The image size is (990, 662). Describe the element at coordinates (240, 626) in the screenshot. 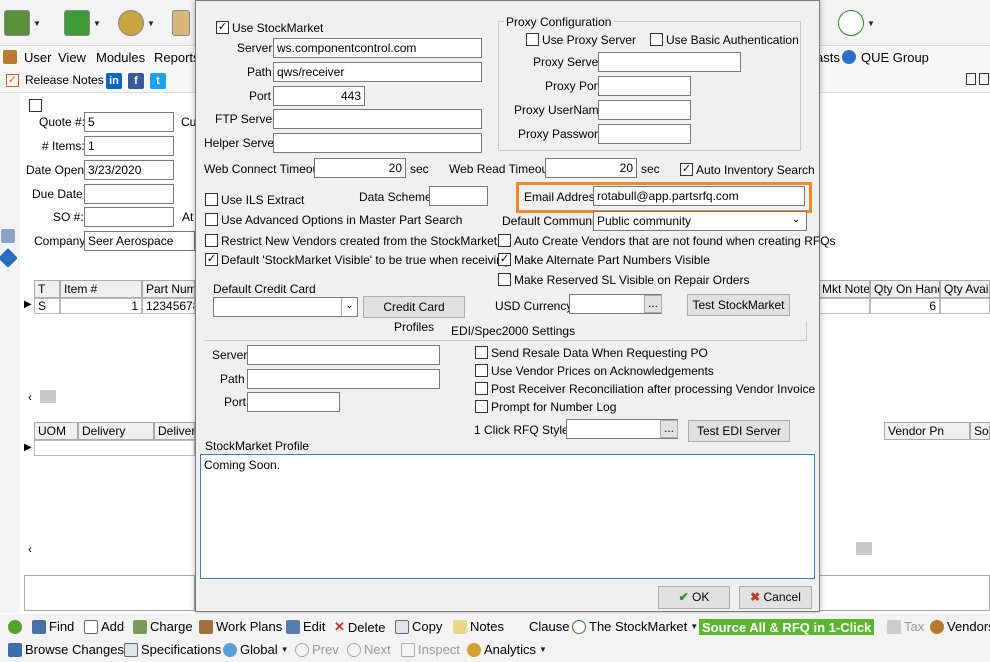

I see `work-plans-button: Work Plans` at that location.